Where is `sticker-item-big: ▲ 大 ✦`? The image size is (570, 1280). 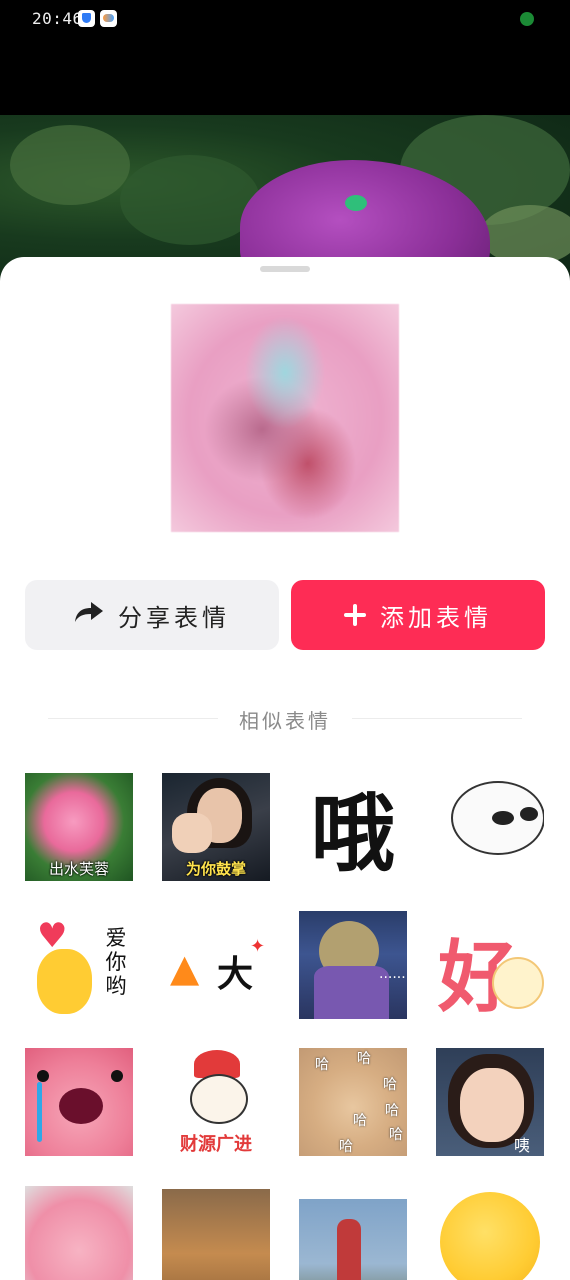
sticker-item-big: ▲ 大 ✦ is located at coordinates (216, 965).